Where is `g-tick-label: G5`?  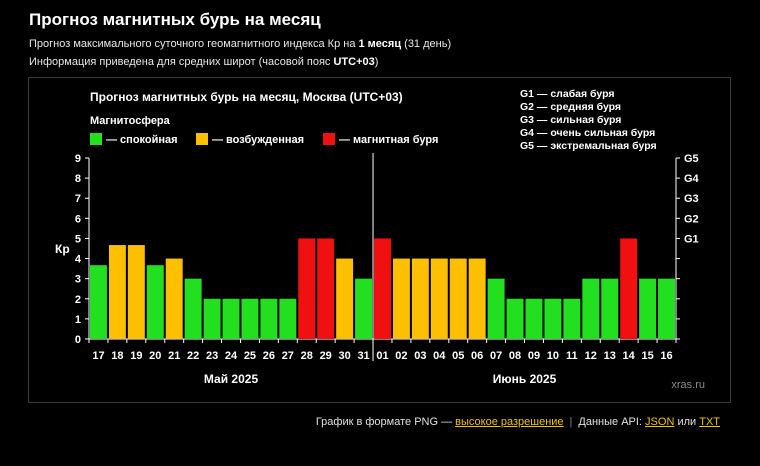
g-tick-label: G5 is located at coordinates (691, 159).